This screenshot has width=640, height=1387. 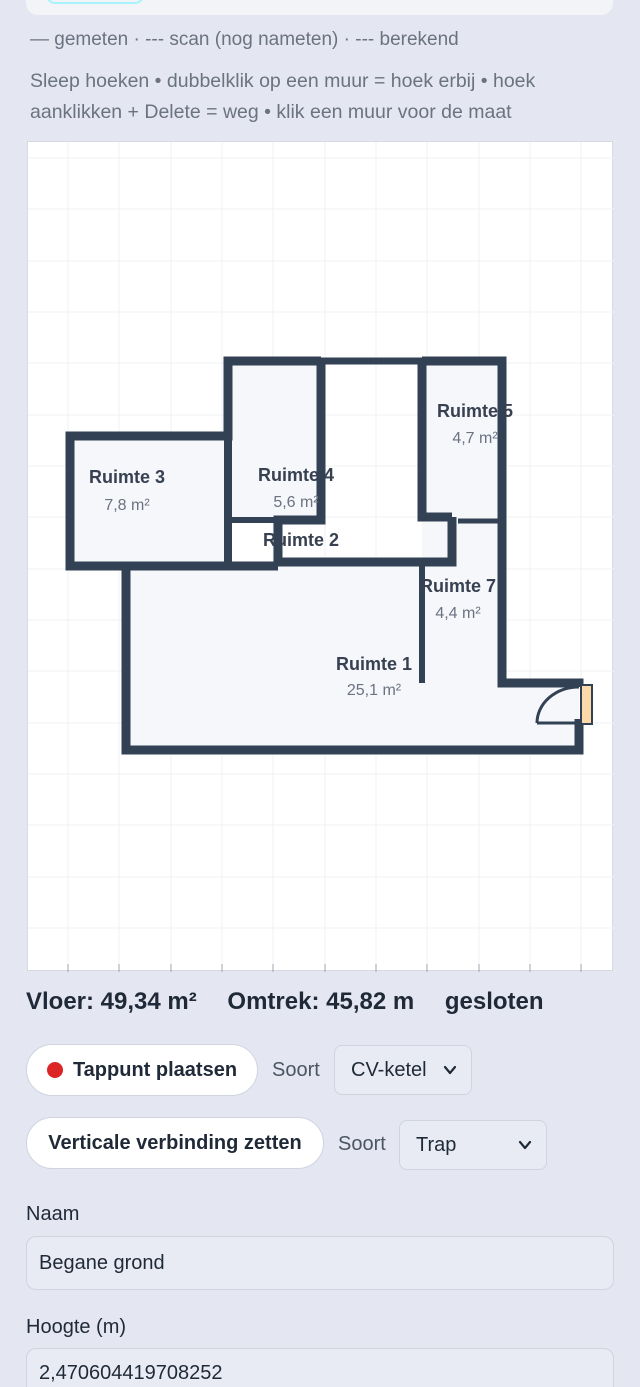 What do you see at coordinates (95, 2) in the screenshot?
I see `top-pill-button` at bounding box center [95, 2].